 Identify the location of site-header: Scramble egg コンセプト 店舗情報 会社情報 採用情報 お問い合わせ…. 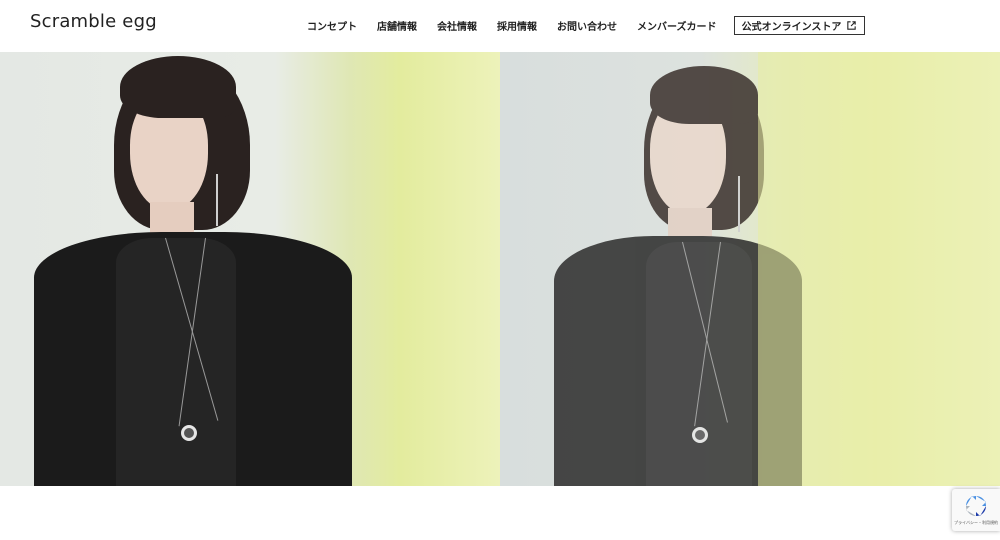
(500, 26).